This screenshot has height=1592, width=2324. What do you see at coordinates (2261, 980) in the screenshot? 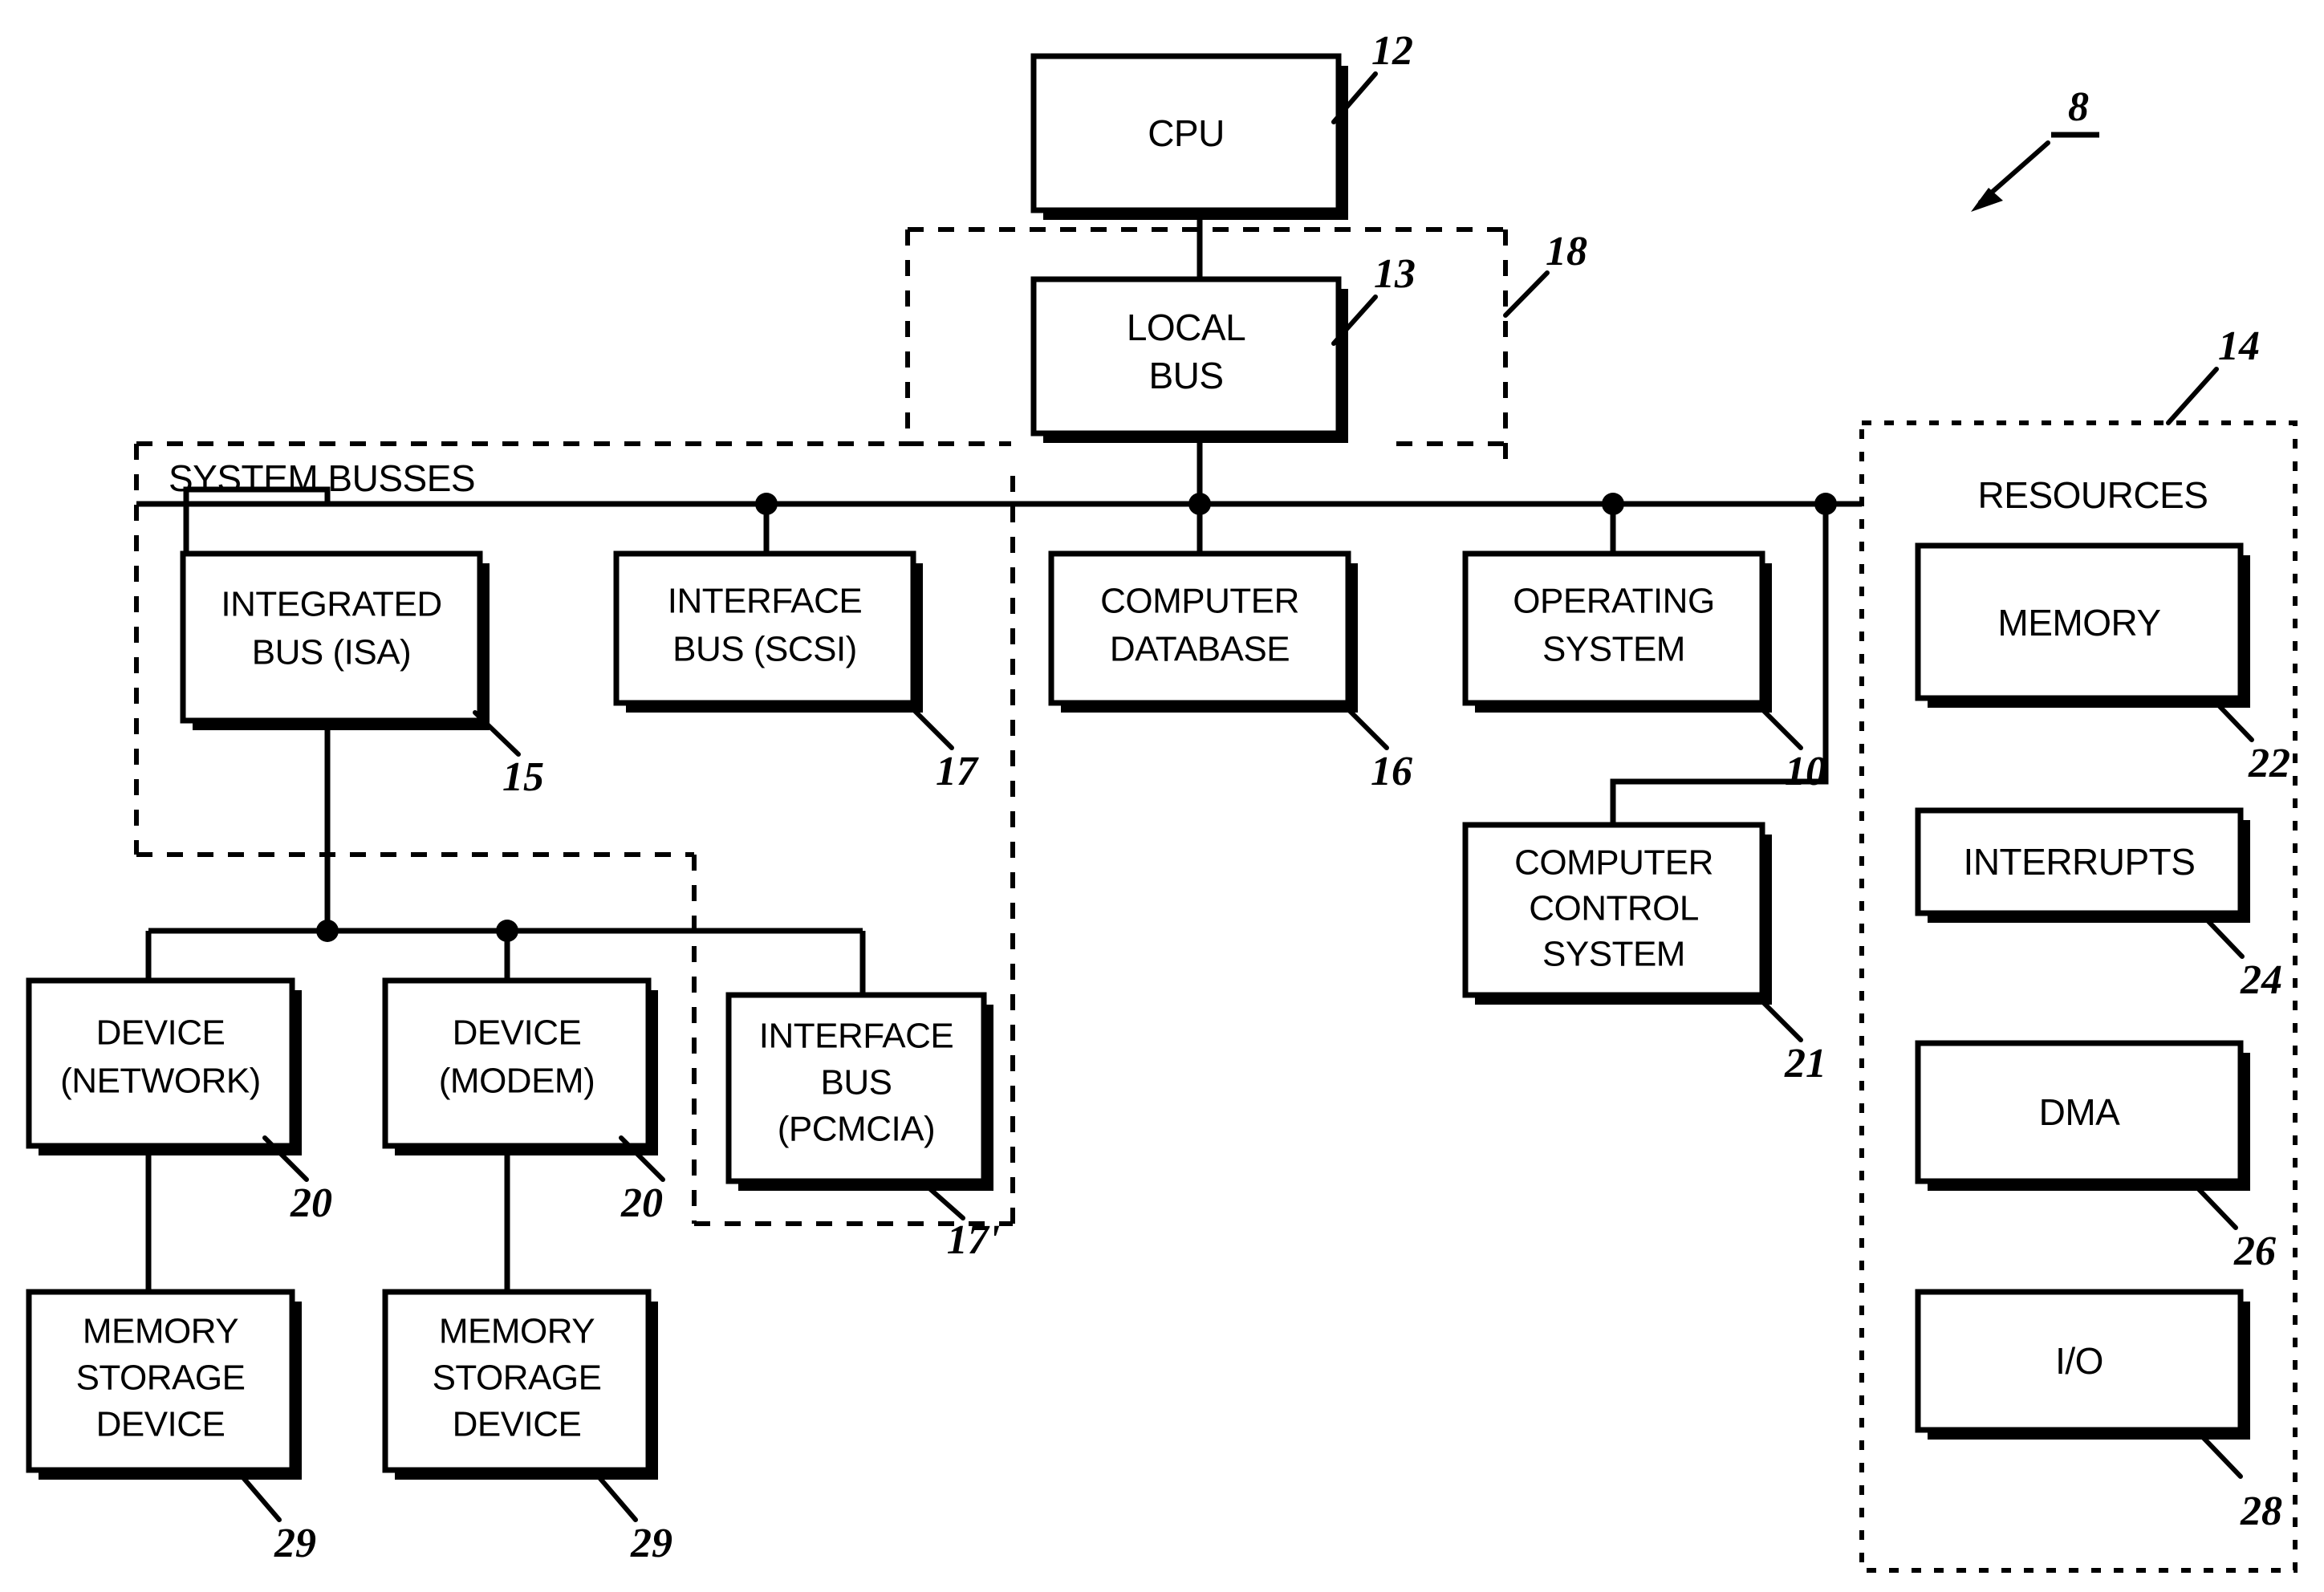
I see `ref-24-label: 24` at bounding box center [2261, 980].